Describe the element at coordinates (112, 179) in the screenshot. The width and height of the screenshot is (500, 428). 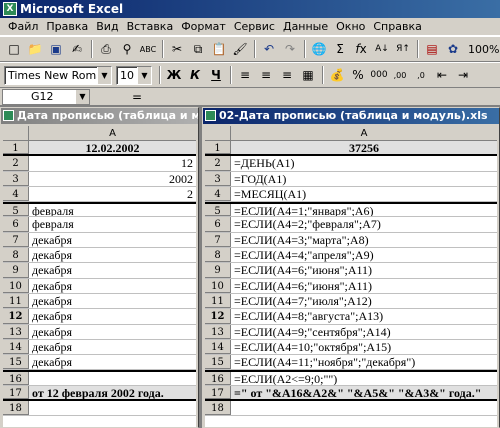
I see `cell: 2002` at that location.